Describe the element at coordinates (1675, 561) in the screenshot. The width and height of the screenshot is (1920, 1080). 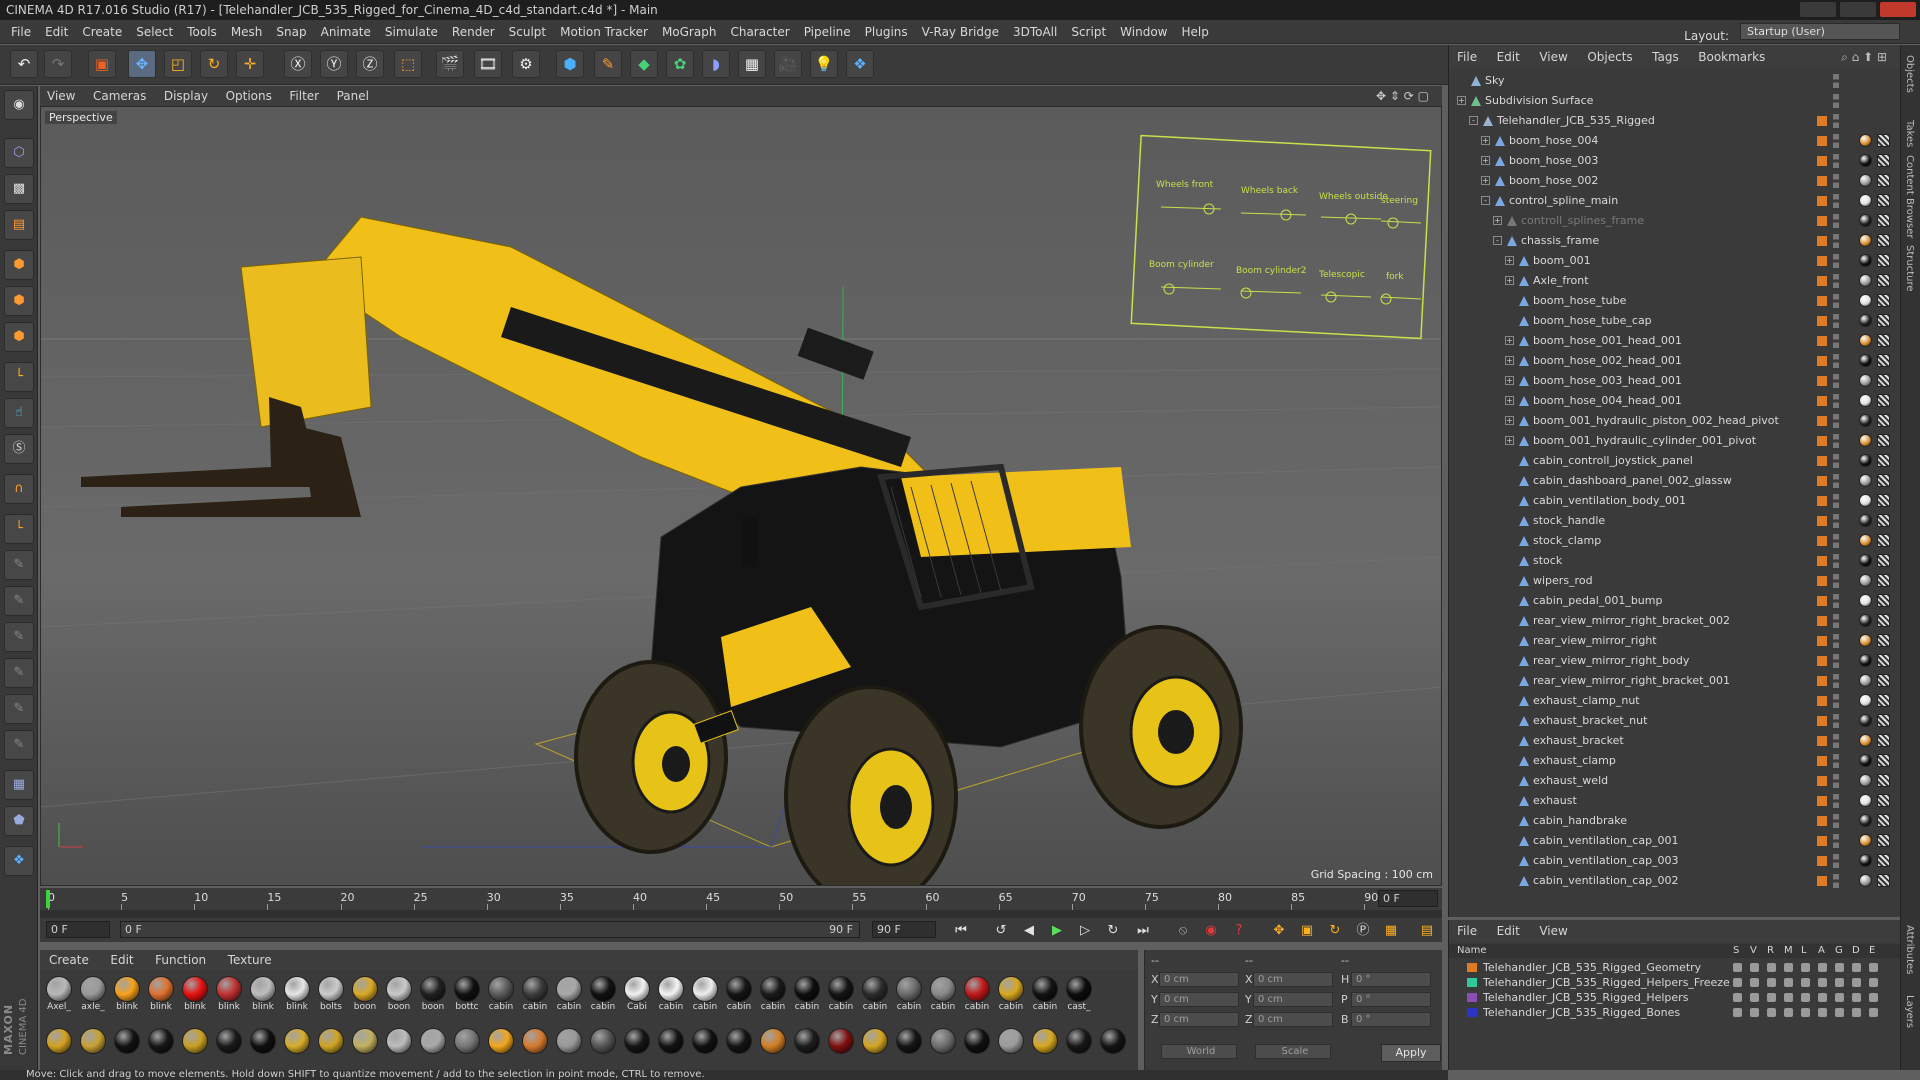
I see `object-row: stock` at that location.